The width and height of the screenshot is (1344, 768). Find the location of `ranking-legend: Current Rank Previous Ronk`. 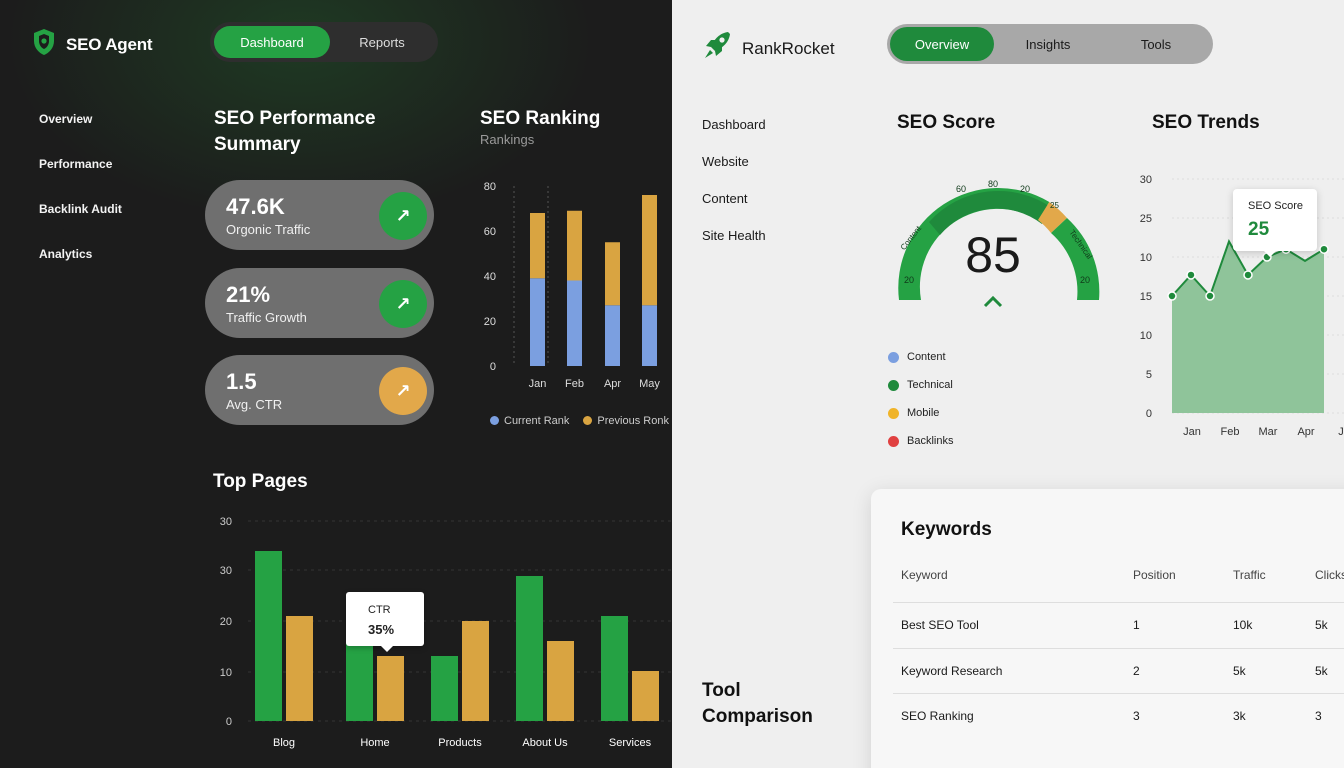

ranking-legend: Current Rank Previous Ronk is located at coordinates (579, 421).